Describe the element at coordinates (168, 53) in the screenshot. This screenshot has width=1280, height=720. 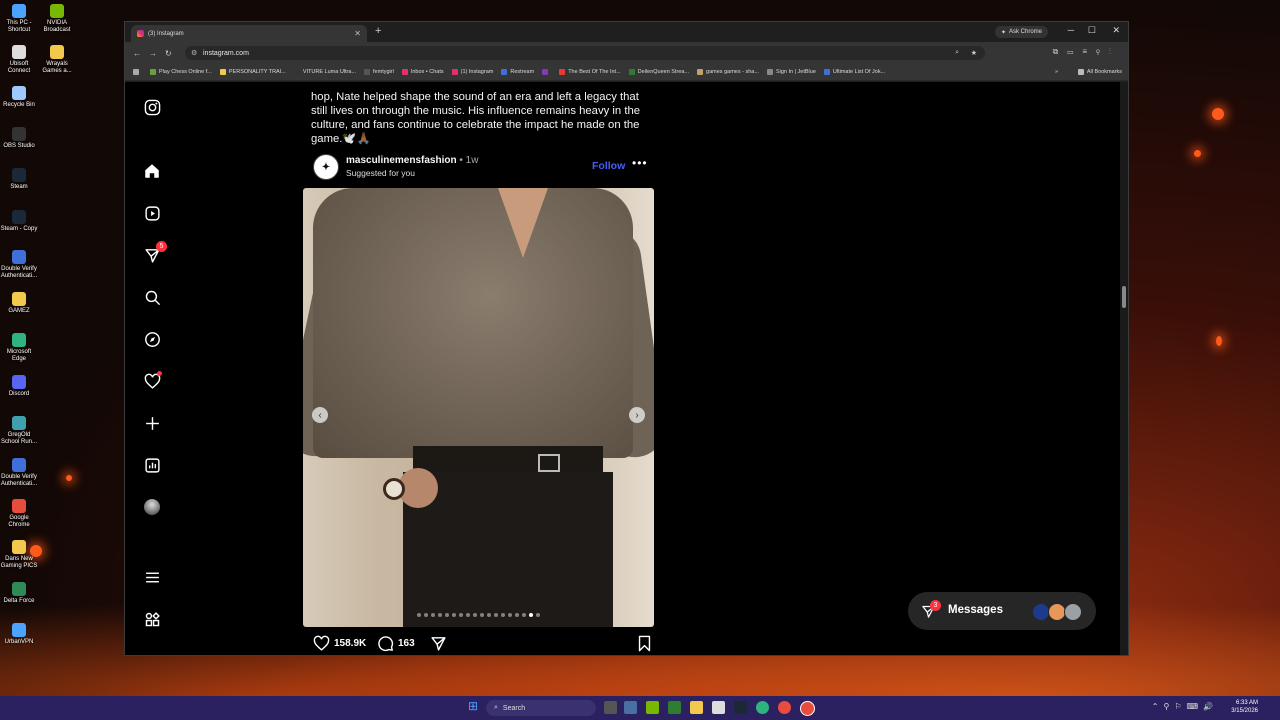
I see `reload-icon: ↻` at that location.